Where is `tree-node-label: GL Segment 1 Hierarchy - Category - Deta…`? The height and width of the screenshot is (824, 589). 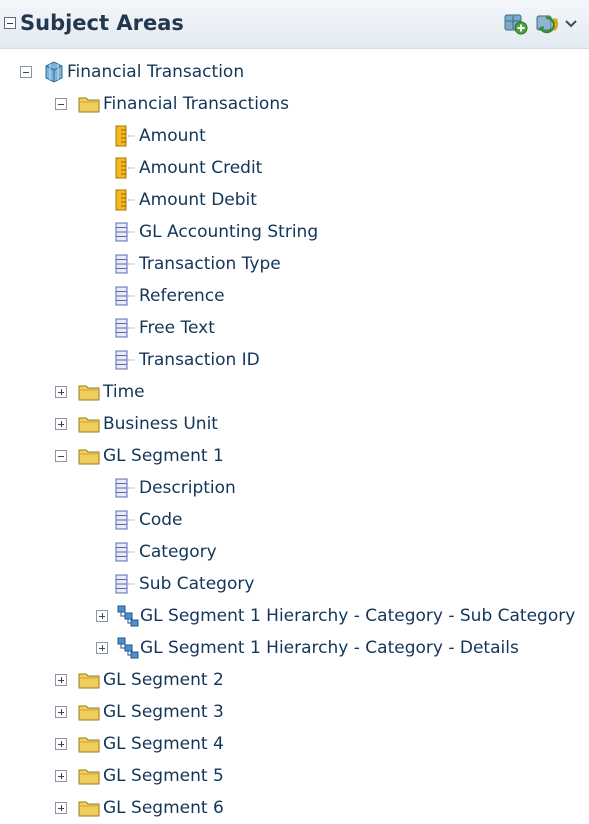
tree-node-label: GL Segment 1 Hierarchy - Category - Deta… is located at coordinates (329, 648).